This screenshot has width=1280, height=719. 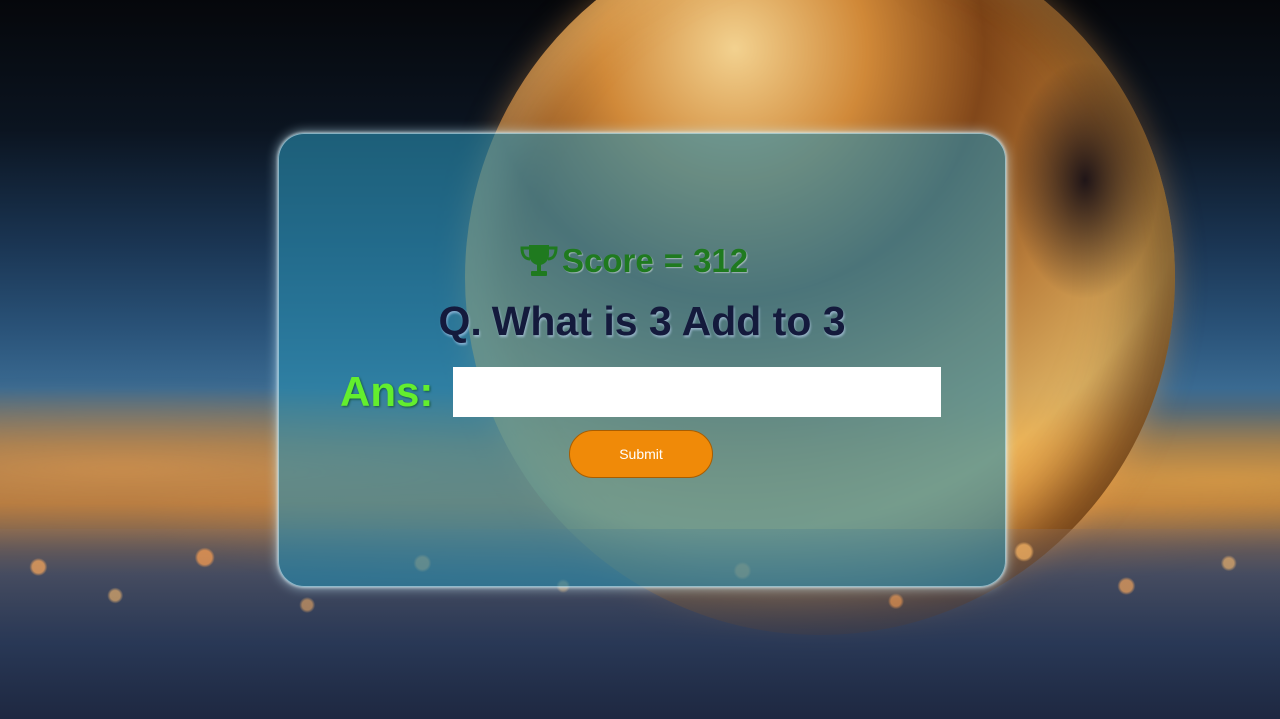 What do you see at coordinates (673, 260) in the screenshot?
I see `score-equals: =` at bounding box center [673, 260].